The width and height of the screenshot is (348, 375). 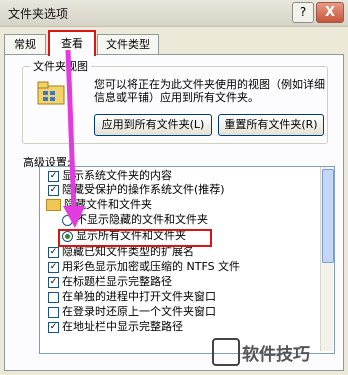 I want to click on window-title: 文件夹选项, so click(x=38, y=14).